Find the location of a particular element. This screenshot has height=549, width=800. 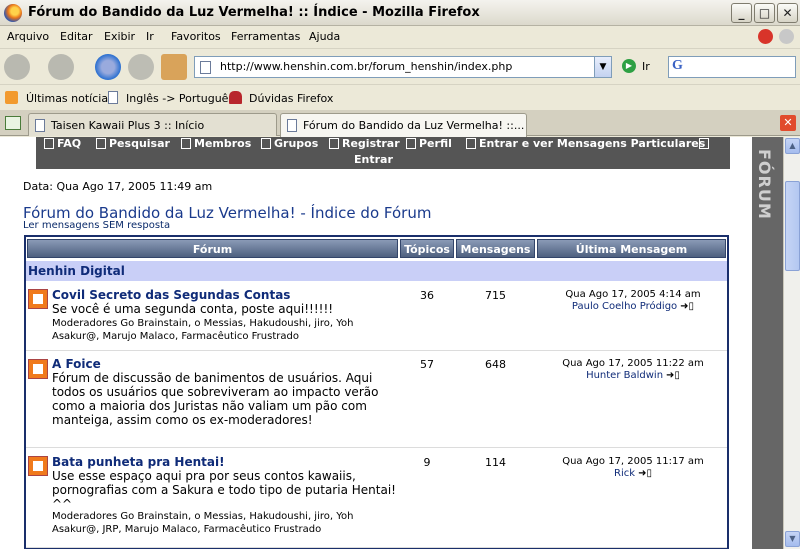

new-tab-icon is located at coordinates (13, 123).